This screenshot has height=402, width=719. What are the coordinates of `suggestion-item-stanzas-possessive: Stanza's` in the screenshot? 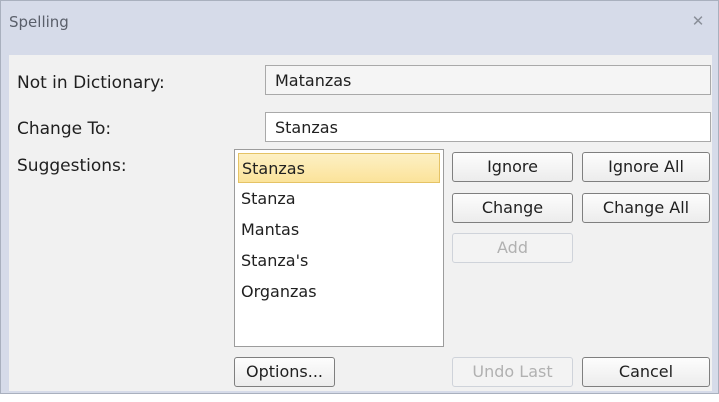 It's located at (339, 261).